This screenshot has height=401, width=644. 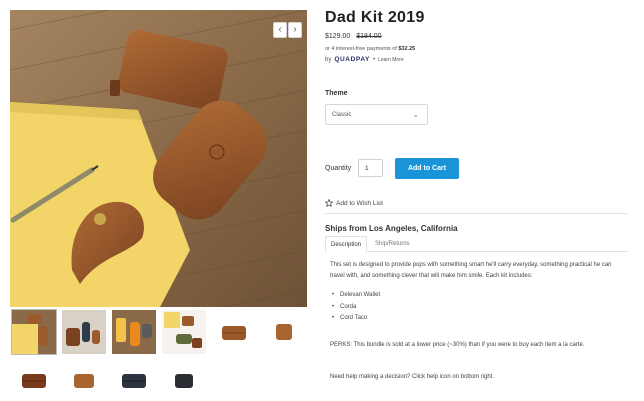 I want to click on add-to-wish-list-link: Add to Wish List, so click(x=354, y=203).